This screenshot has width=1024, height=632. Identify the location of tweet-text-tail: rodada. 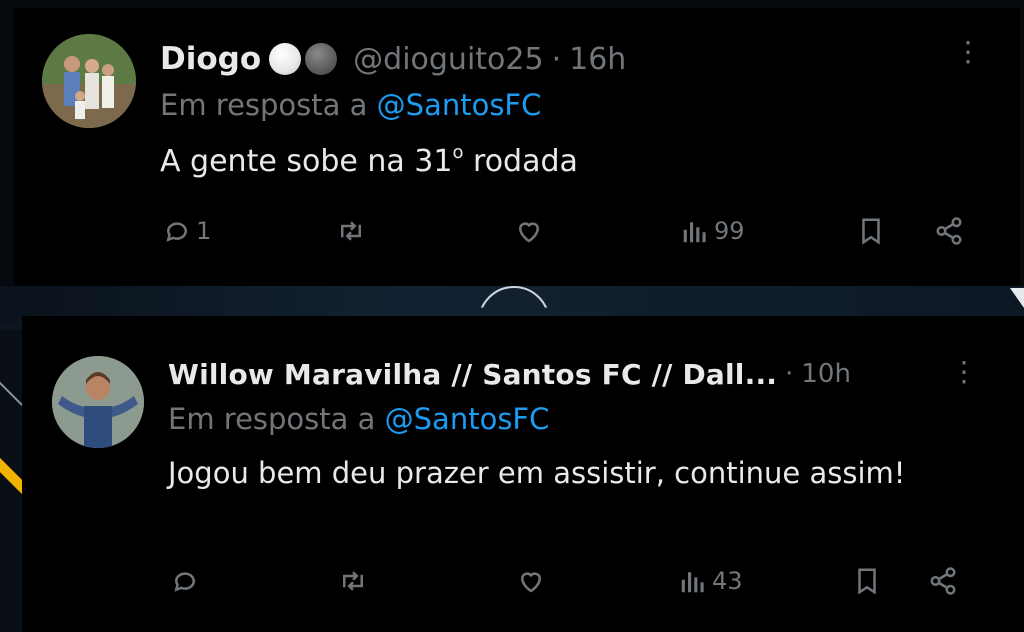
(520, 161).